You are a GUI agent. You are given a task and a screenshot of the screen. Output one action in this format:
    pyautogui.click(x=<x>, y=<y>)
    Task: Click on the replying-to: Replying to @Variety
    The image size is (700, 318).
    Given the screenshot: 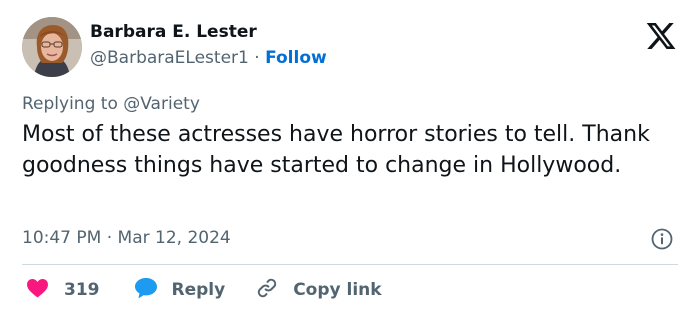 What is the action you would take?
    pyautogui.click(x=111, y=104)
    